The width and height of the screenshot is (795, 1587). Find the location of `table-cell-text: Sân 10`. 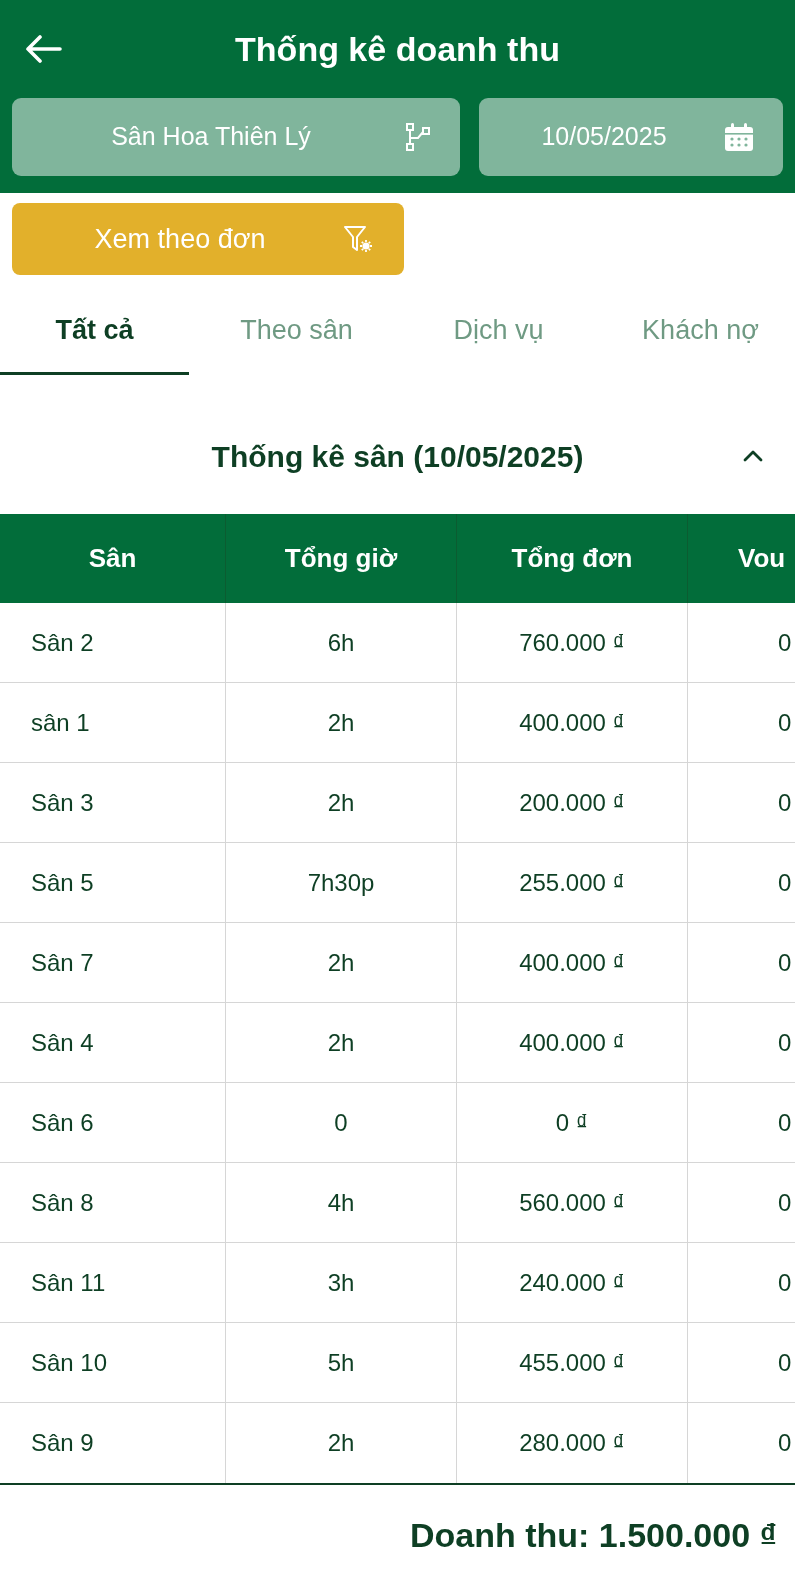

table-cell-text: Sân 10 is located at coordinates (69, 1362).